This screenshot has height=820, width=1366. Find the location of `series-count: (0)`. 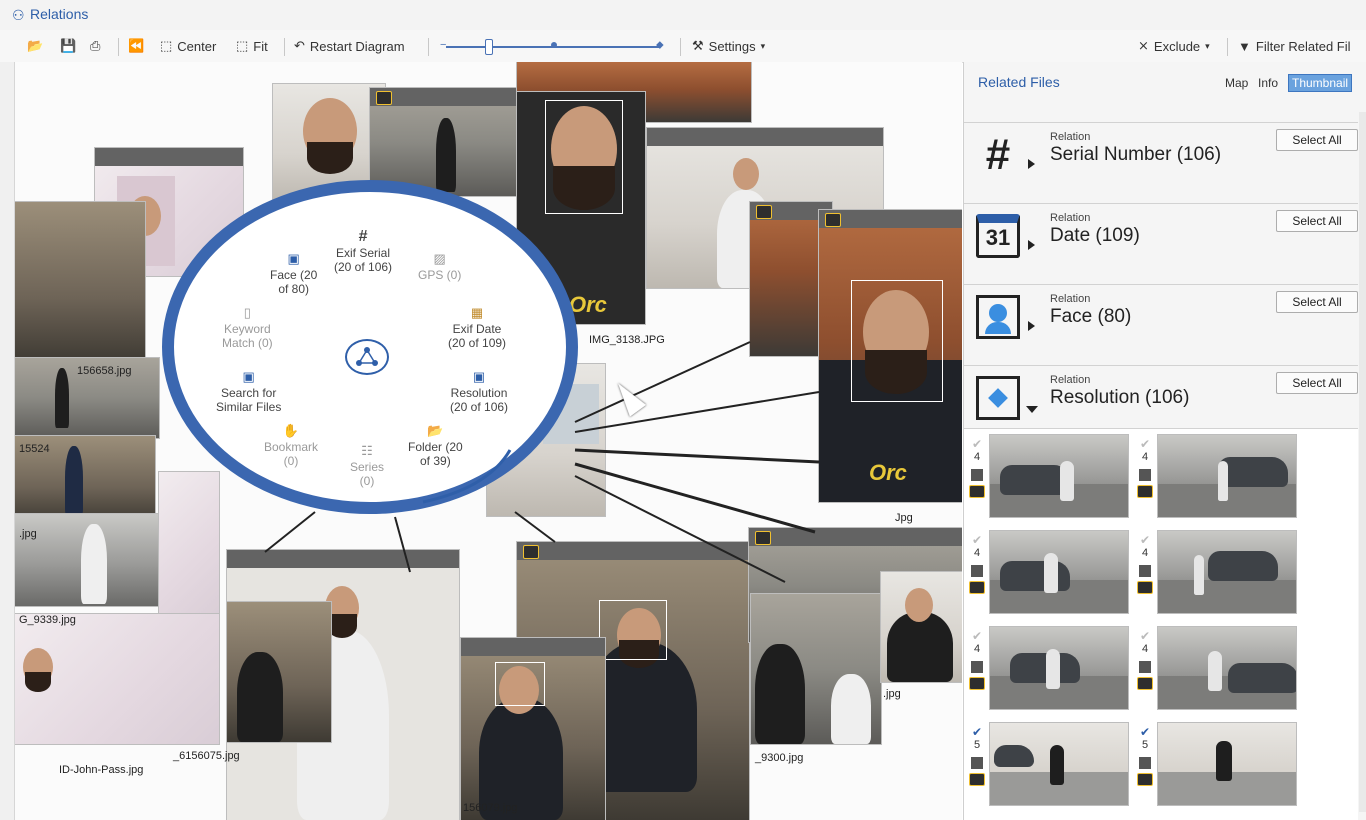

series-count: (0) is located at coordinates (367, 481).